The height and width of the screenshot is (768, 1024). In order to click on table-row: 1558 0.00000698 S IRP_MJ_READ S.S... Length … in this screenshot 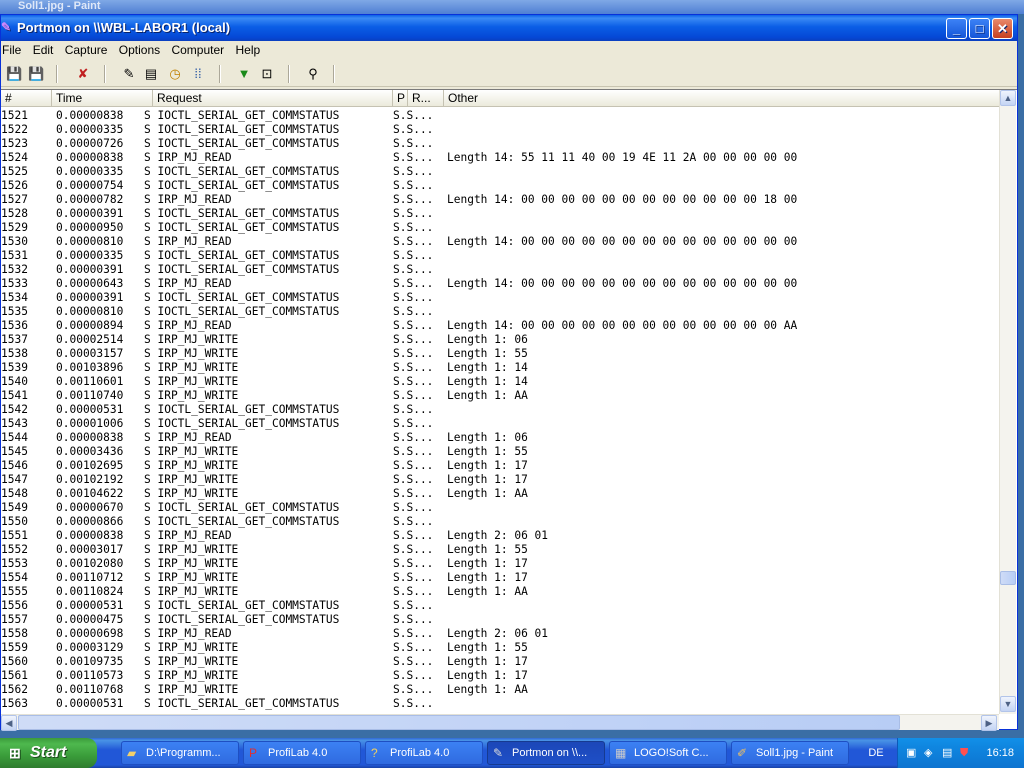, I will do `click(500, 634)`.